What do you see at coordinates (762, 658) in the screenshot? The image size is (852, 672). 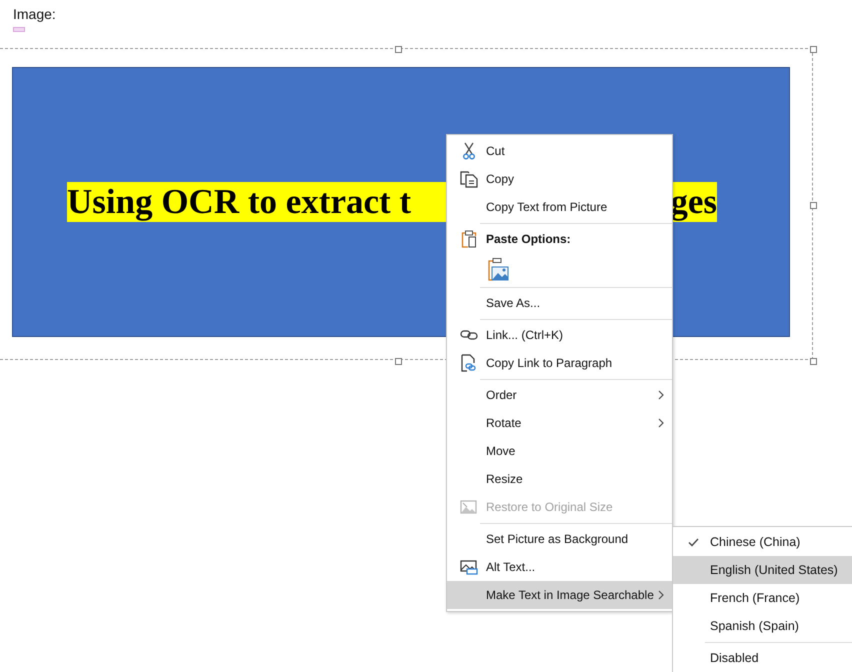 I see `menu-item: Disabled` at bounding box center [762, 658].